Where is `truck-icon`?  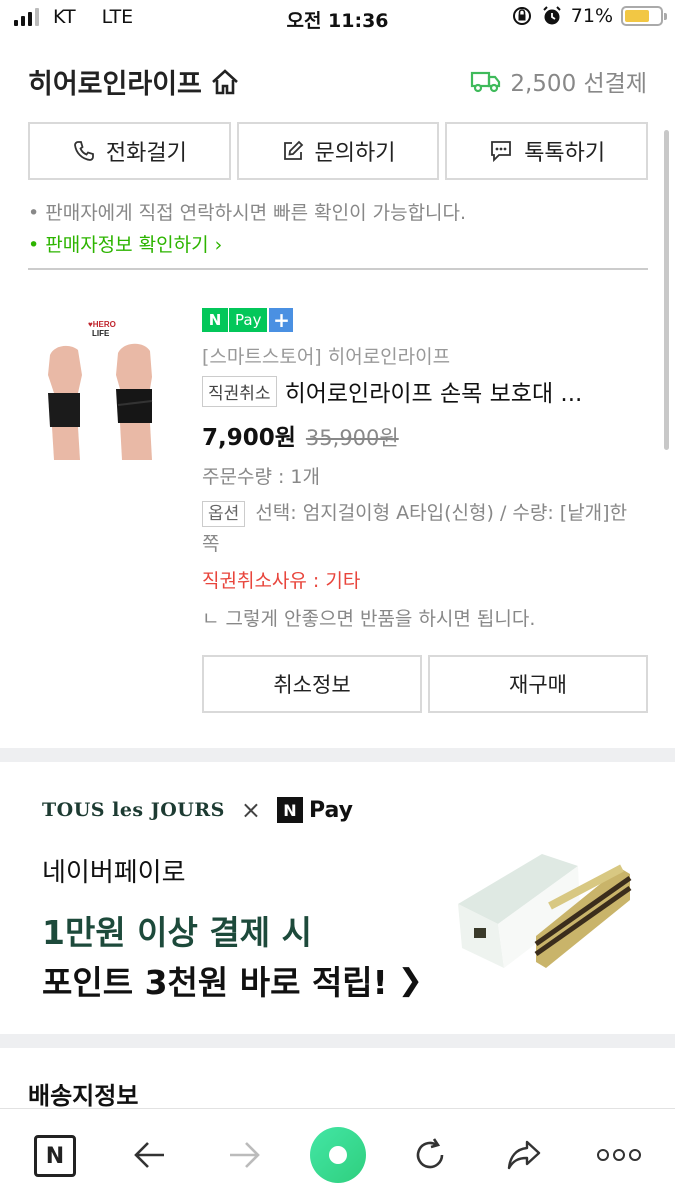
truck-icon is located at coordinates (486, 82).